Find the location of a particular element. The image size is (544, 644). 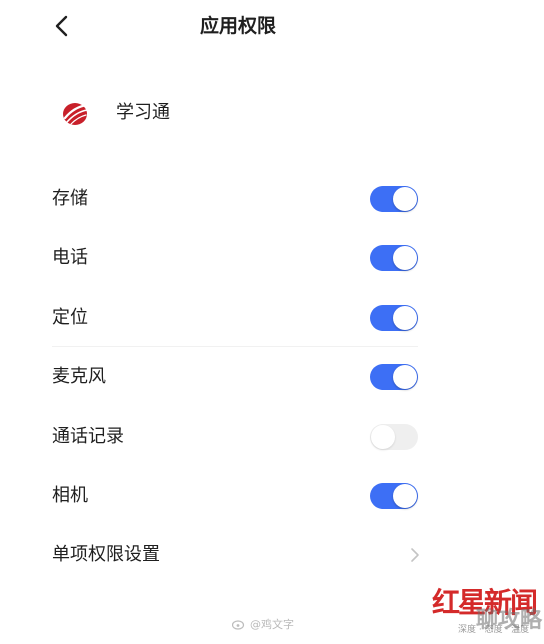

storage-toggle is located at coordinates (394, 199).